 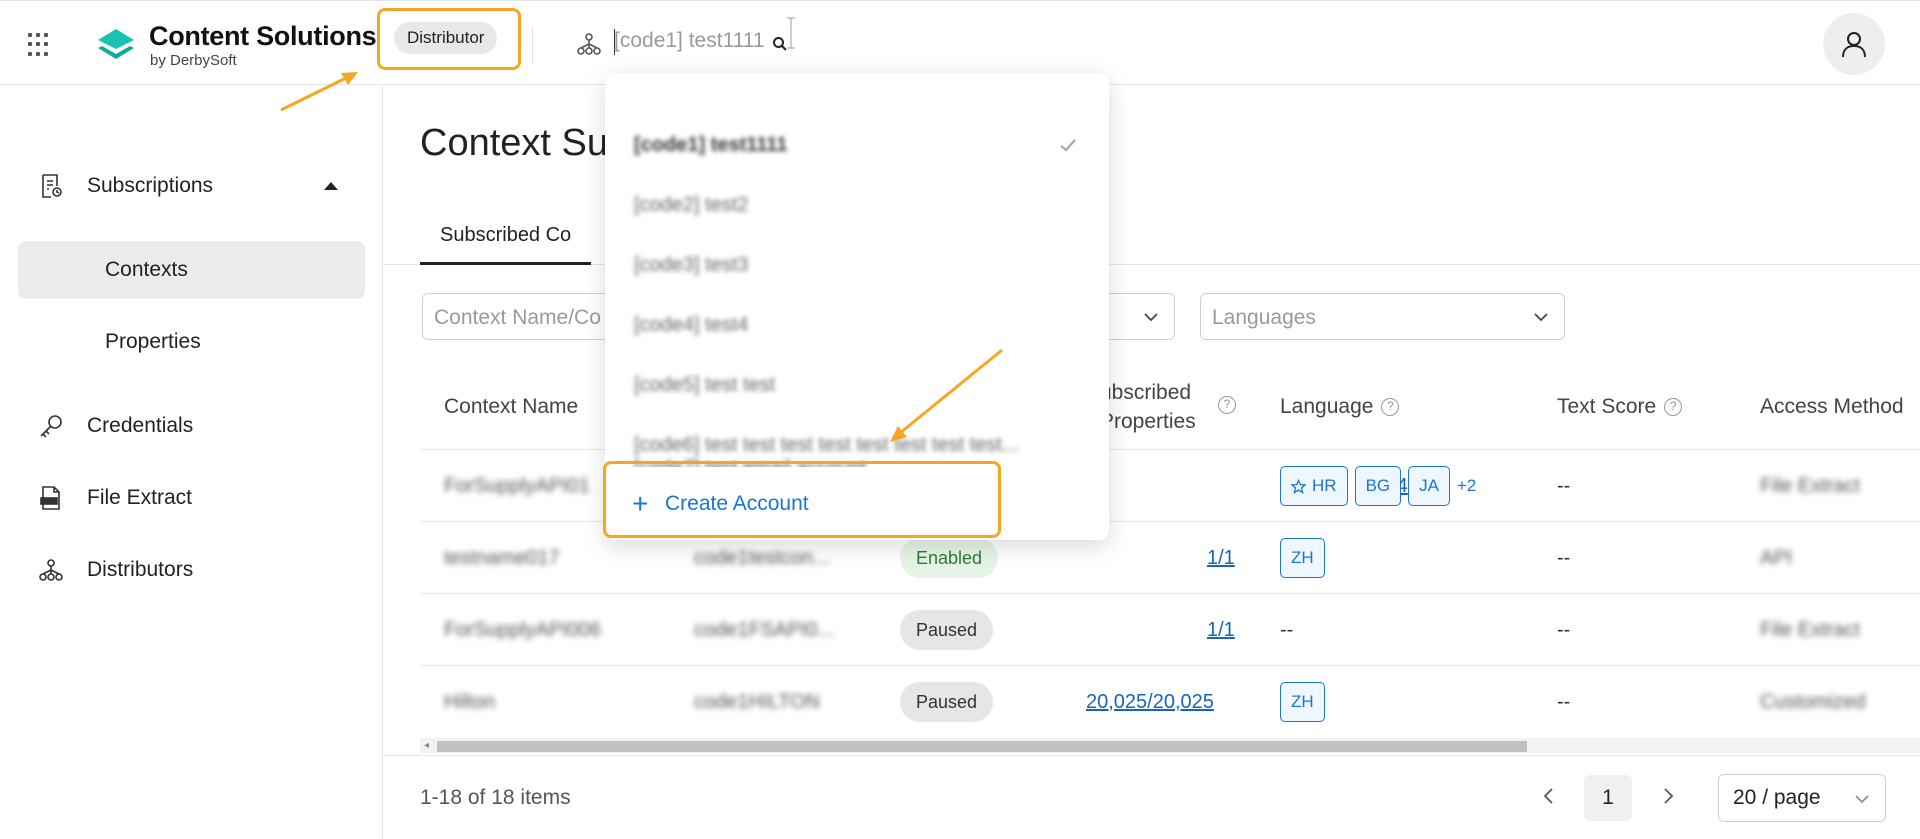 I want to click on language-cell: HR BG JA +2, so click(x=1378, y=486).